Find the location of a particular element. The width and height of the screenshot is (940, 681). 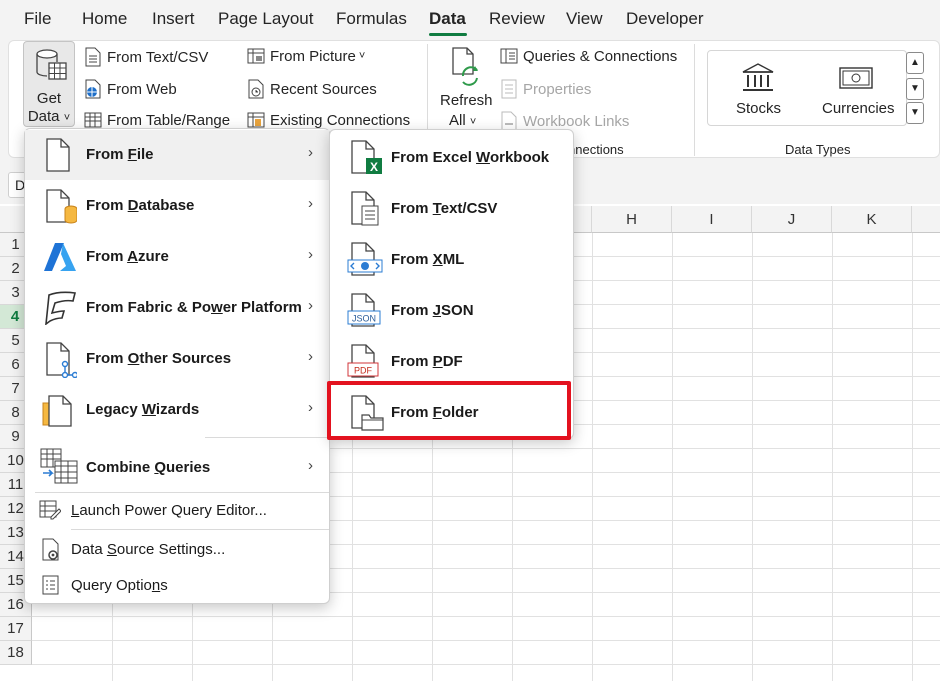

column-header-k: K is located at coordinates (872, 219).